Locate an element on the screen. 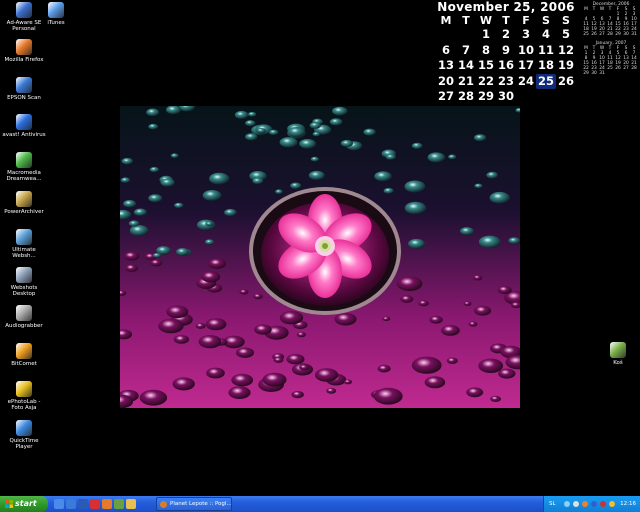  desktop-shortcut-powerarchiver: PowerArchiver is located at coordinates (24, 203).